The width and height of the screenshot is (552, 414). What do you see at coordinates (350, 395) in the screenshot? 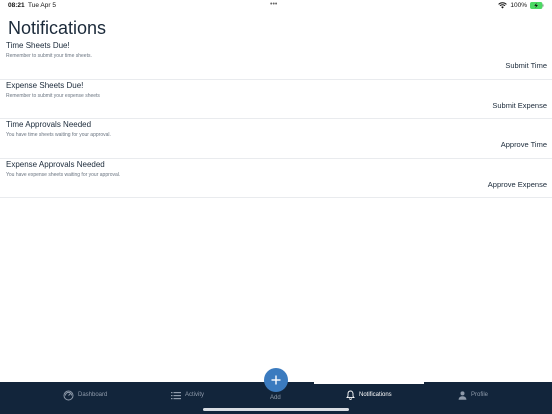
I see `bell-icon` at bounding box center [350, 395].